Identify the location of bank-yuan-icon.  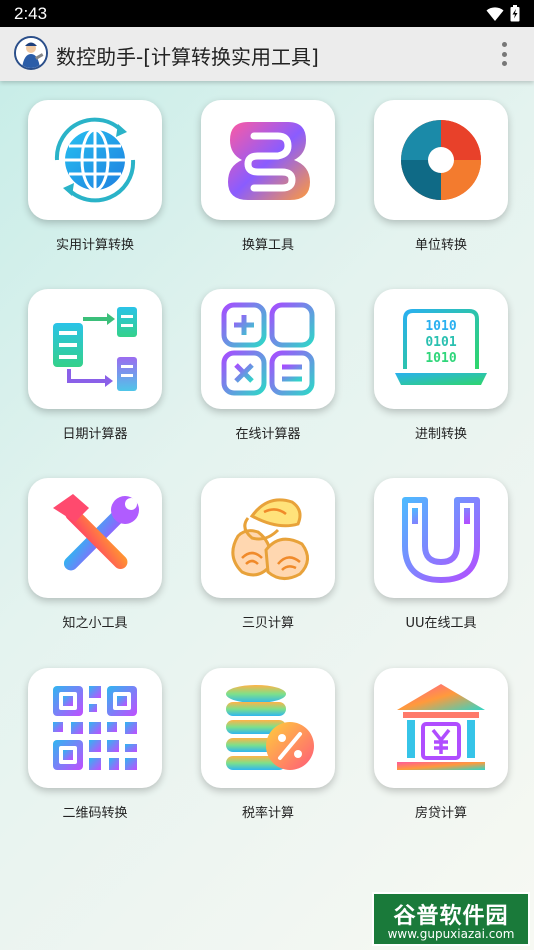
(441, 727).